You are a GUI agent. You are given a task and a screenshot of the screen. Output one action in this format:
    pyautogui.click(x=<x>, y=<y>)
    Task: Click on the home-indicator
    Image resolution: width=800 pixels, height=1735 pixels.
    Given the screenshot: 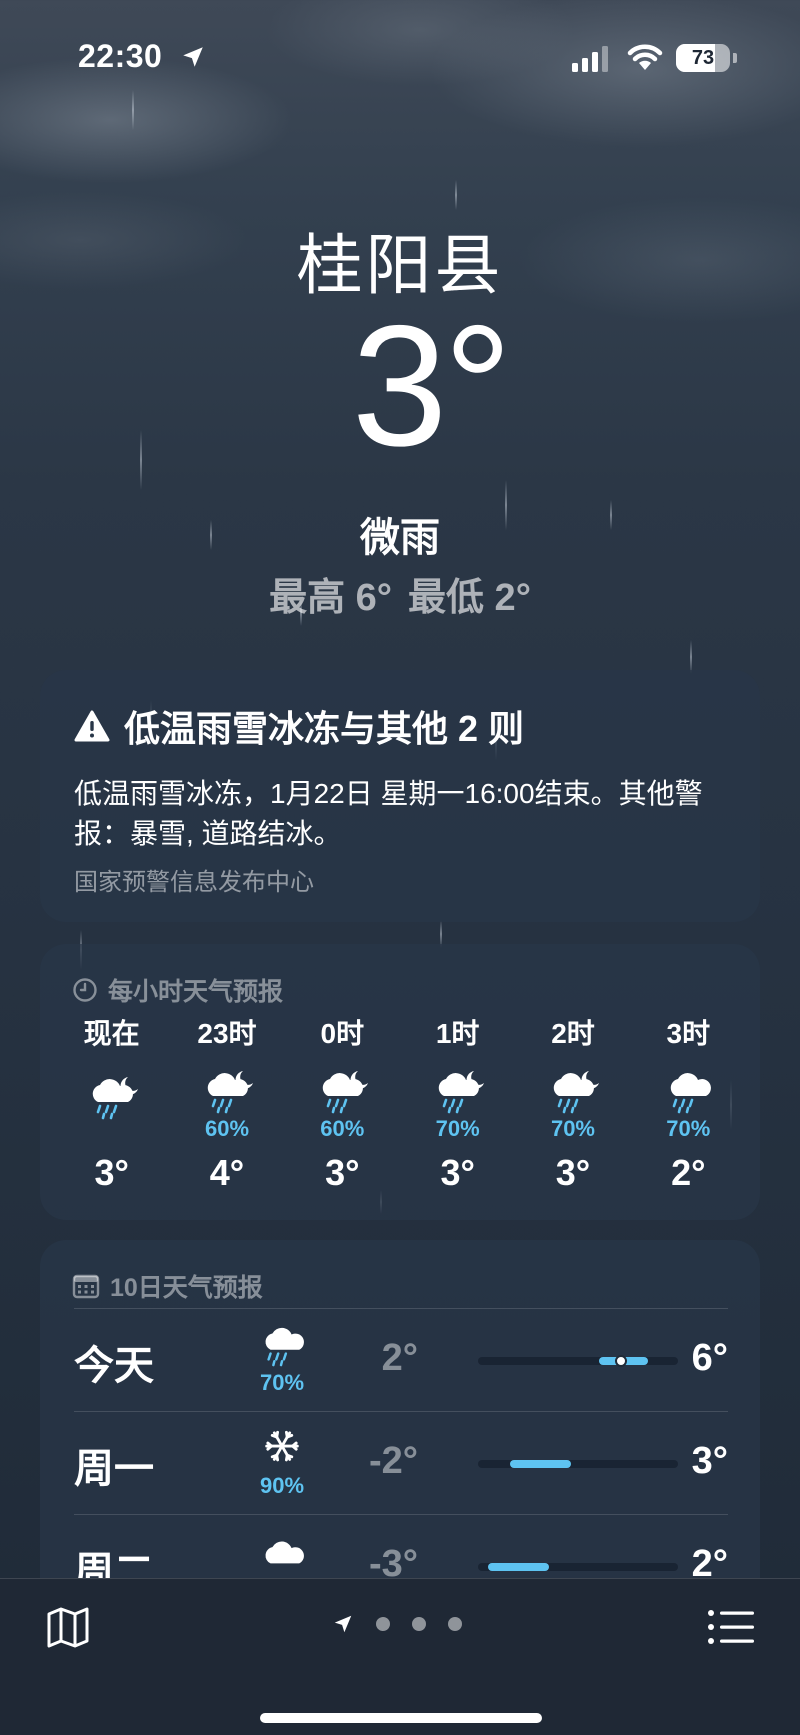 What is the action you would take?
    pyautogui.click(x=401, y=1718)
    